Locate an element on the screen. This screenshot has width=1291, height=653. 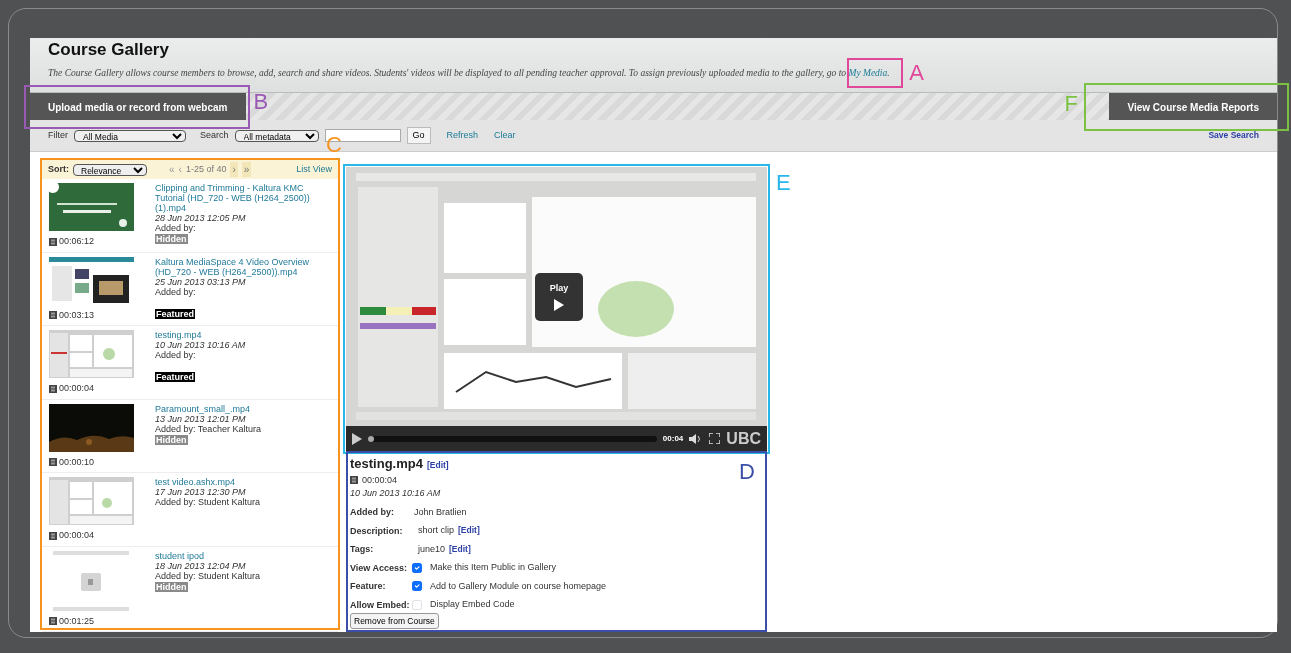
duration: 00:00:10 is located at coordinates (77, 462).